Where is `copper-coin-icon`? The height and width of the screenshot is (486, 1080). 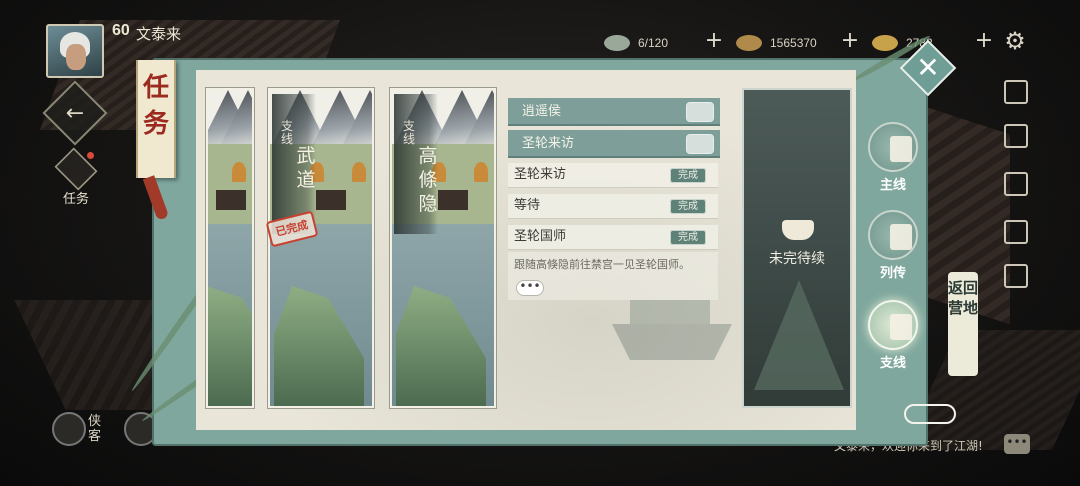 copper-coin-icon is located at coordinates (749, 43).